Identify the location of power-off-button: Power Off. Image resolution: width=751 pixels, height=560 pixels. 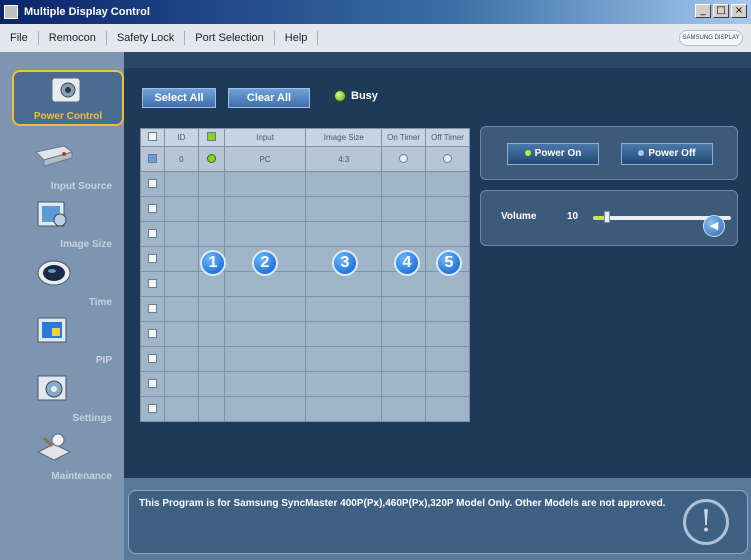
(667, 154).